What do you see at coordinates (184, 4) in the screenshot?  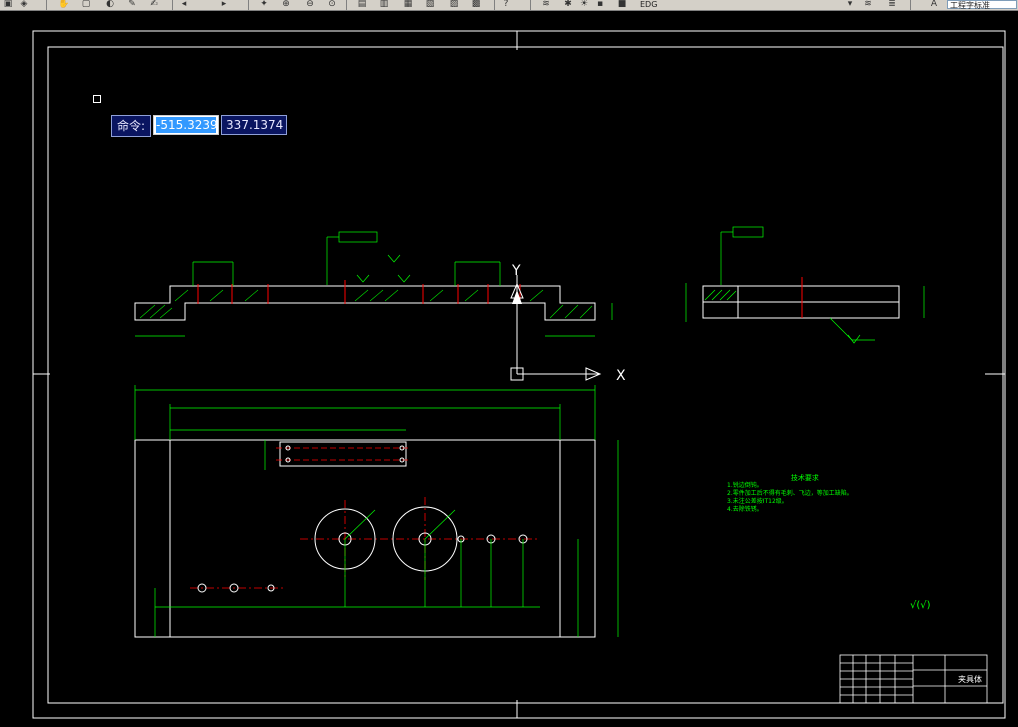 I see `undo-icon: ◂` at bounding box center [184, 4].